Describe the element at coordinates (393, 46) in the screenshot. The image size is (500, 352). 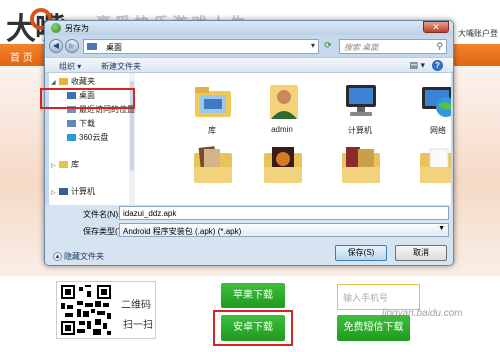
I see `search-input: 搜索 桌面 ⚲` at that location.